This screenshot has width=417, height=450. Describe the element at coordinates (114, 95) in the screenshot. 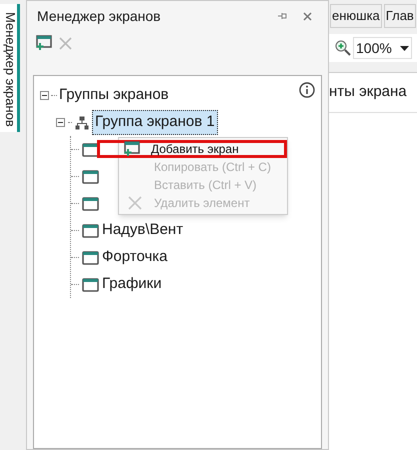

I see `tree-item: Группы экранов` at that location.